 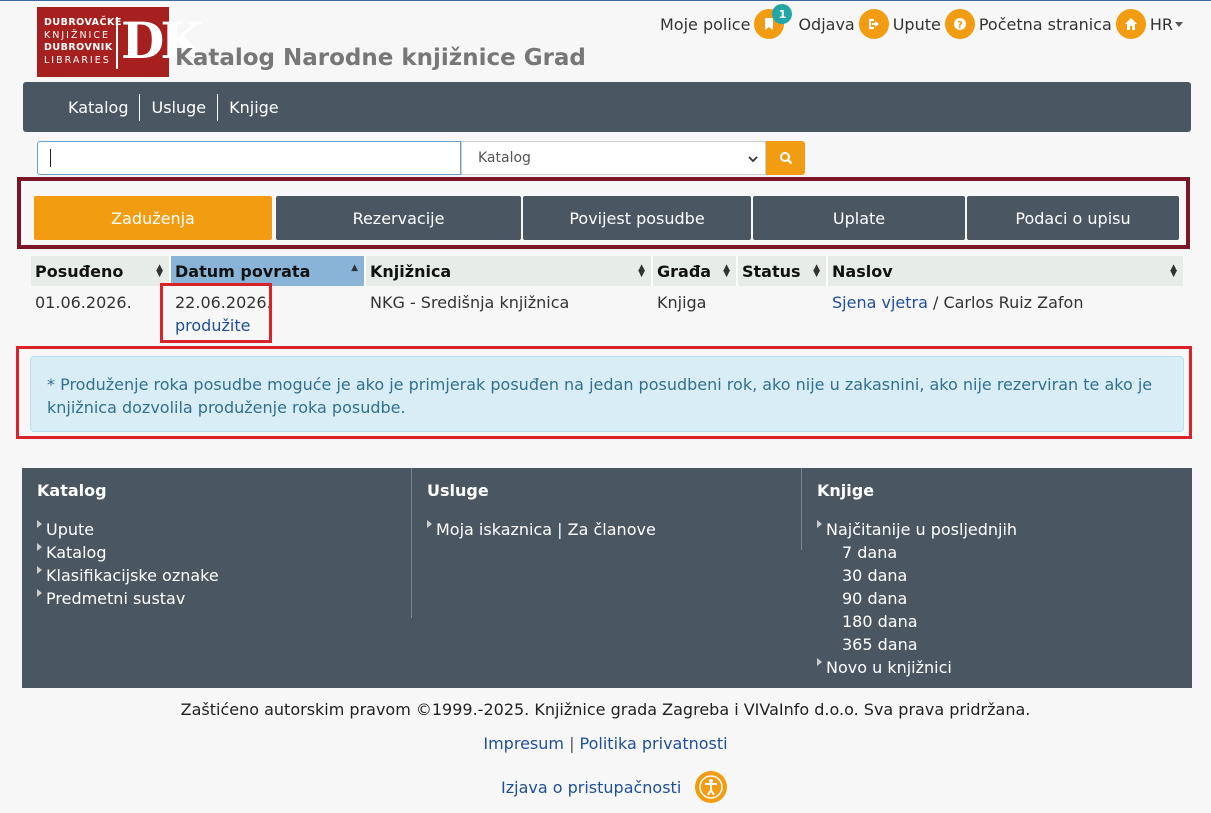 I want to click on col-header-status: Status ▲ ▼, so click(x=783, y=271).